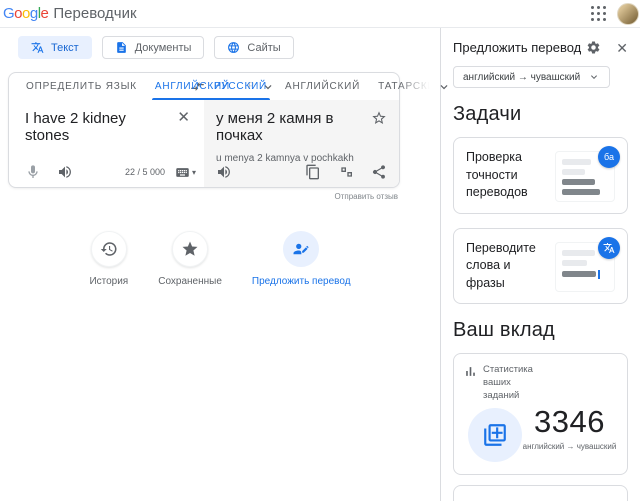 The width and height of the screenshot is (640, 501). I want to click on quick-actions: История Сохраненные Предложить перевод, so click(220, 259).